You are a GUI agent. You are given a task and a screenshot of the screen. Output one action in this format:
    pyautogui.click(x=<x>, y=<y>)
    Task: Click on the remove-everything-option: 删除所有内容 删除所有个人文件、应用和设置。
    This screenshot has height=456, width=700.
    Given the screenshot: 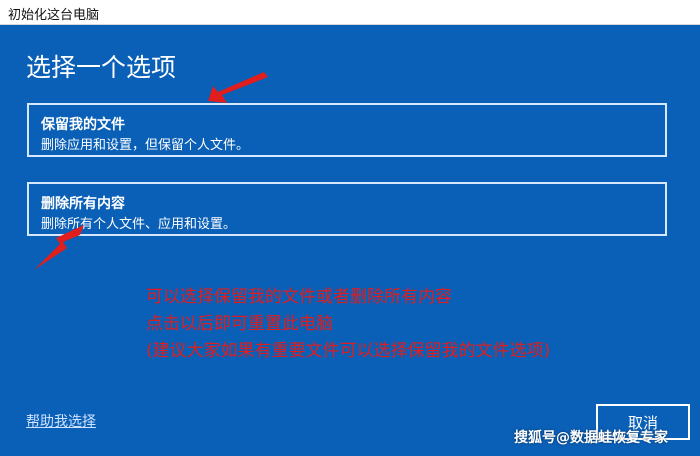 What is the action you would take?
    pyautogui.click(x=347, y=209)
    